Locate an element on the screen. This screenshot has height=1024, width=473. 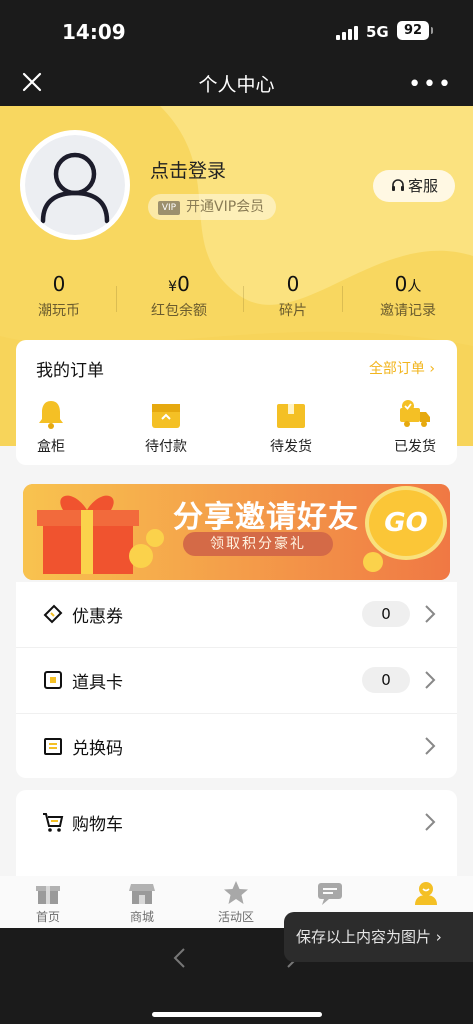
vip-badge-icon: VIP is located at coordinates (169, 208).